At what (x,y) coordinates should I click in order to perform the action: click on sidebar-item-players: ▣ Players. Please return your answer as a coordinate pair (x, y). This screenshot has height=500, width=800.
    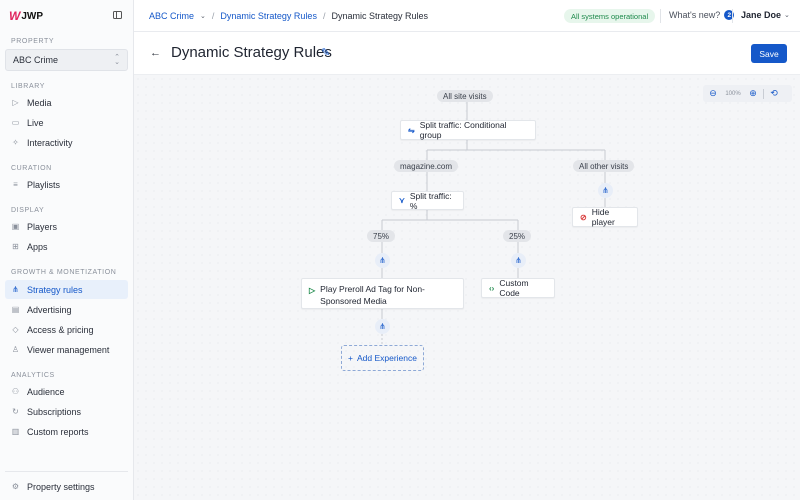
    Looking at the image, I should click on (66, 226).